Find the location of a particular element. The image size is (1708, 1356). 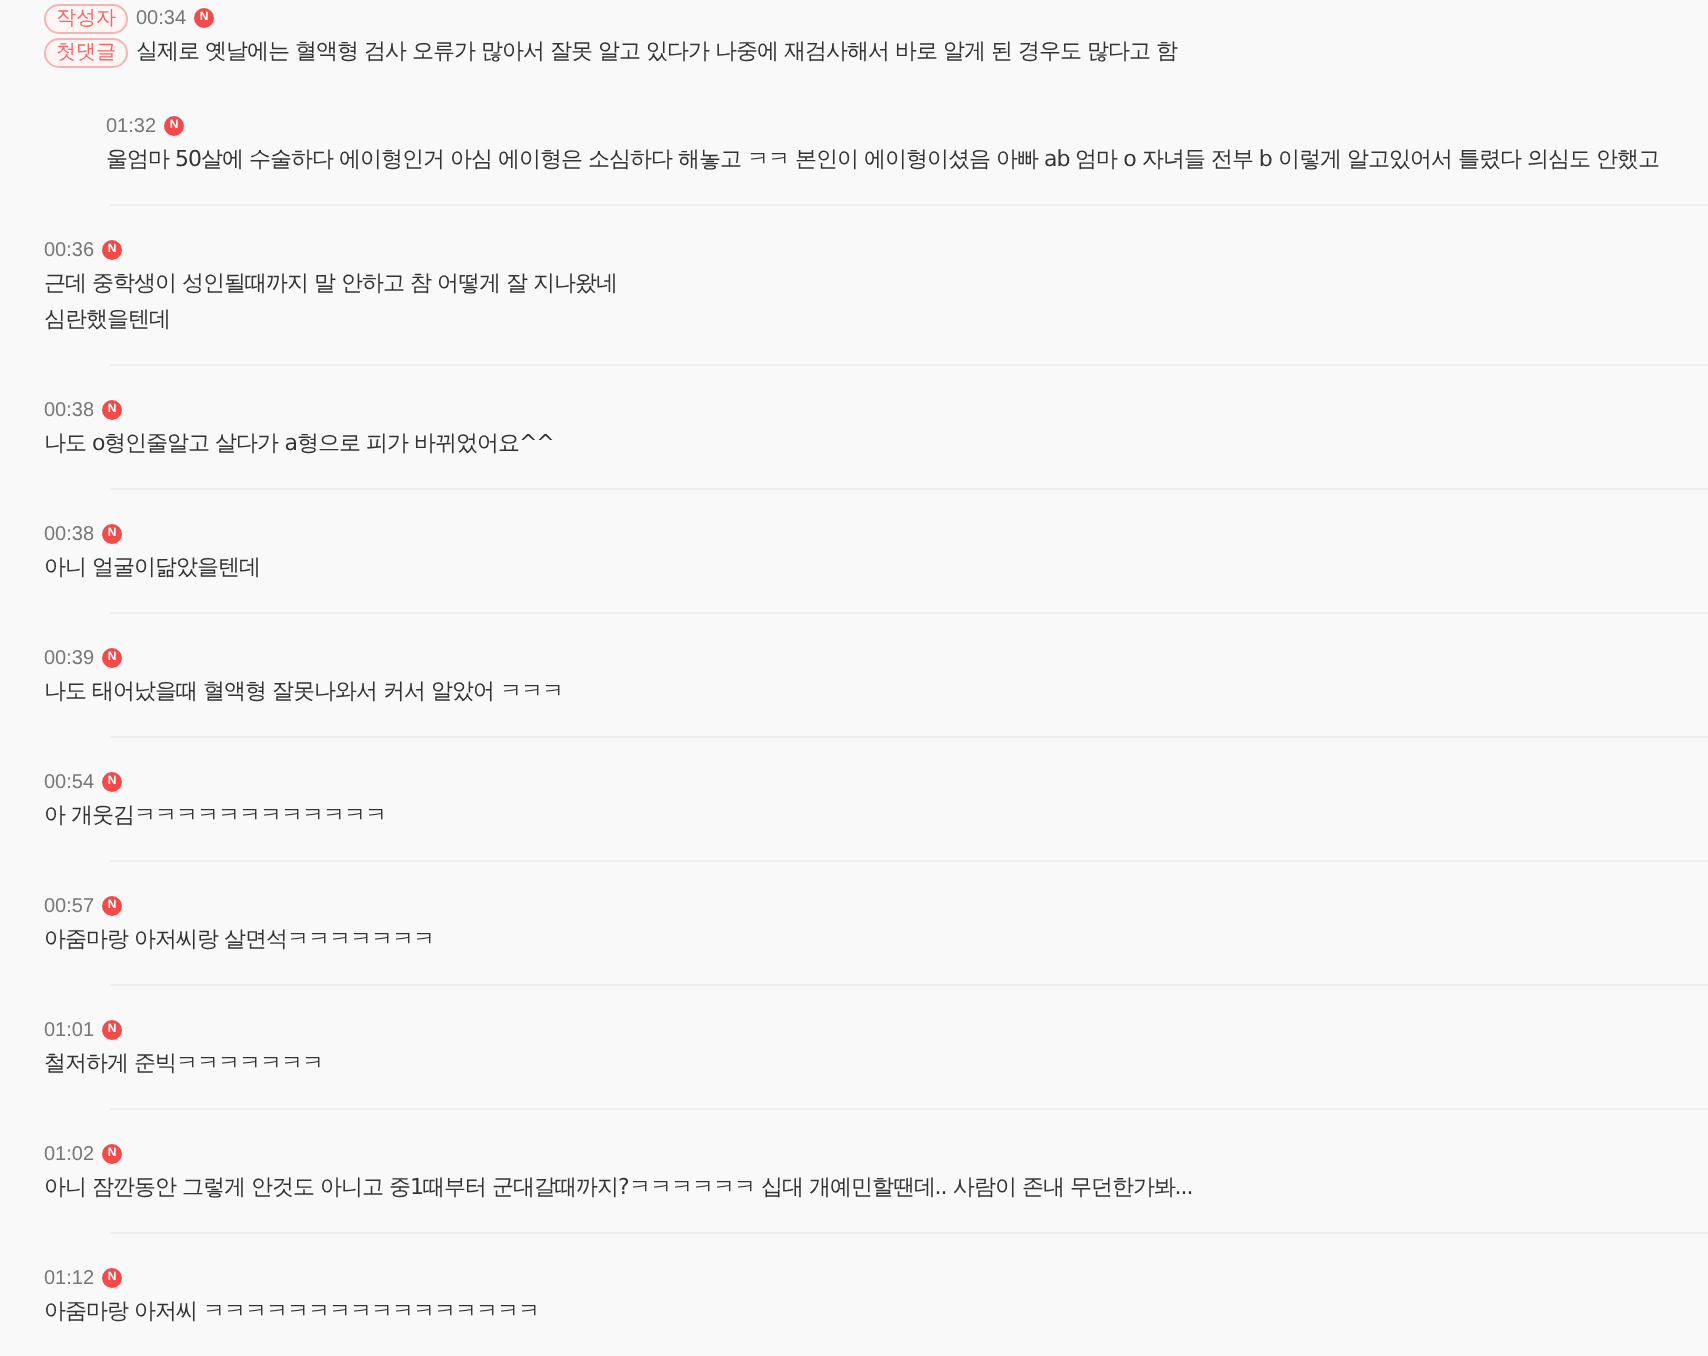

comment-text: 아 개웃김ㅋㅋㅋㅋㅋㅋㅋㅋㅋㅋㅋㅋ is located at coordinates (215, 816).